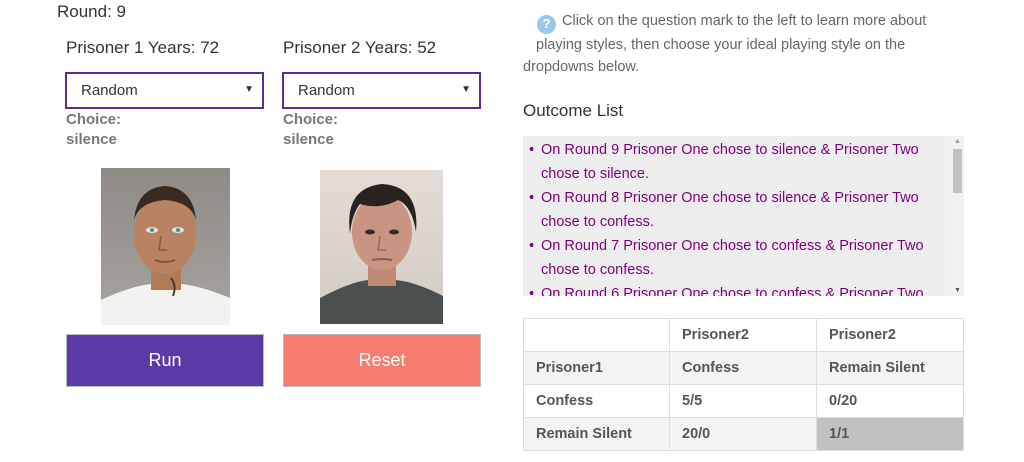 Image resolution: width=1024 pixels, height=462 pixels. Describe the element at coordinates (890, 401) in the screenshot. I see `table-cell: 0/20` at that location.